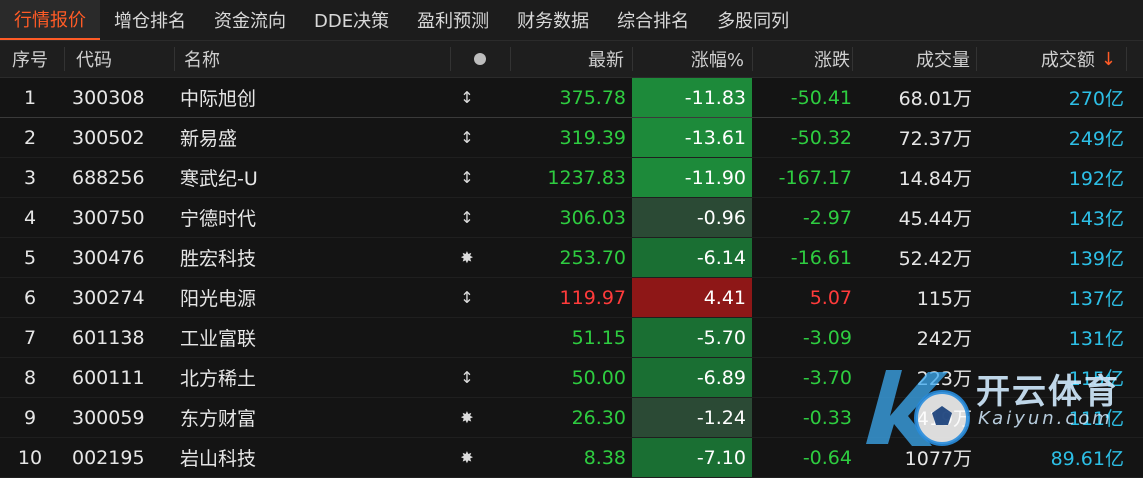 The image size is (1143, 478). I want to click on col-pct: 涨幅%, so click(692, 59).